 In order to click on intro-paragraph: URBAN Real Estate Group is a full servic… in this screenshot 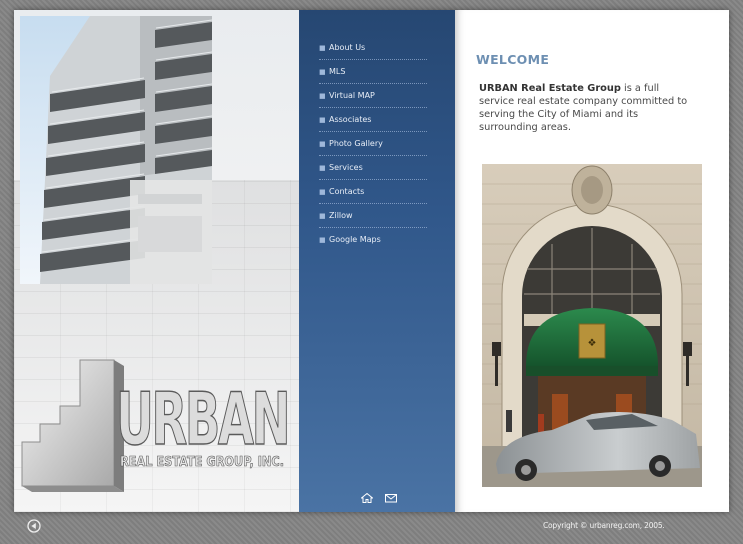, I will do `click(585, 108)`.